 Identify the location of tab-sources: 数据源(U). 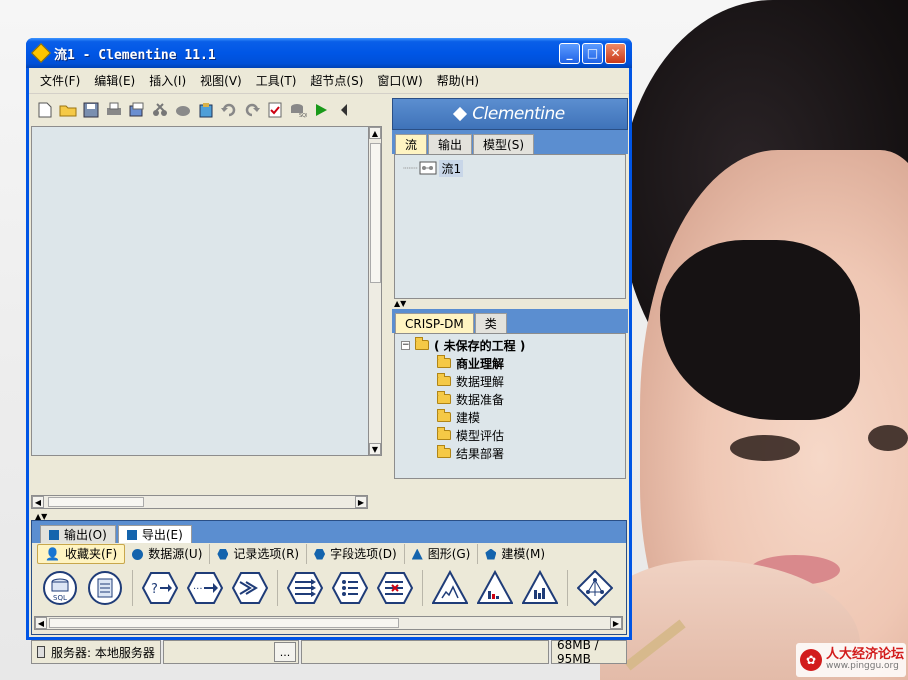
(168, 554).